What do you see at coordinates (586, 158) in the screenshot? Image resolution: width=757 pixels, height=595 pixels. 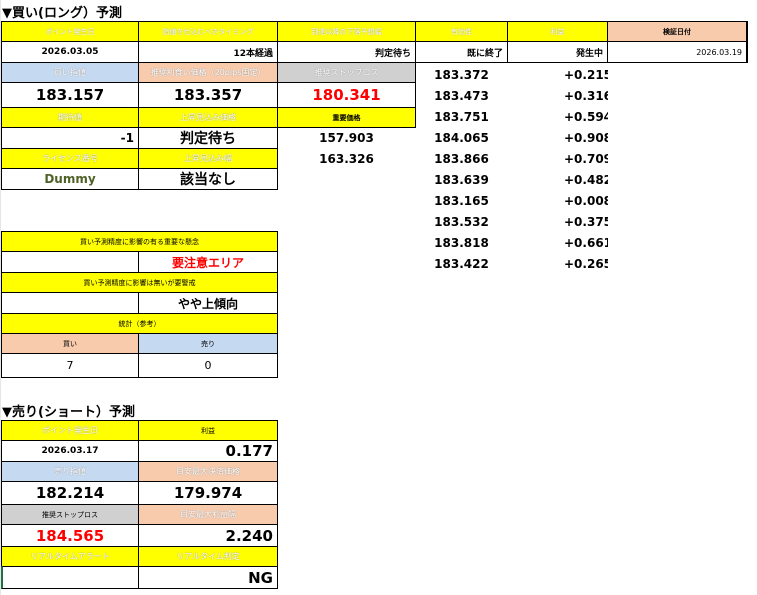 I see `profit-cell: +0.709` at bounding box center [586, 158].